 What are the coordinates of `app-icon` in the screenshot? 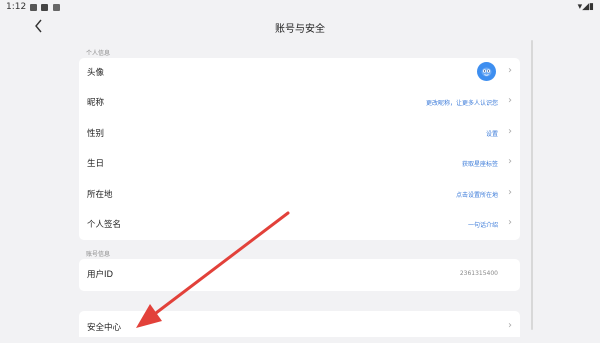 It's located at (44, 7).